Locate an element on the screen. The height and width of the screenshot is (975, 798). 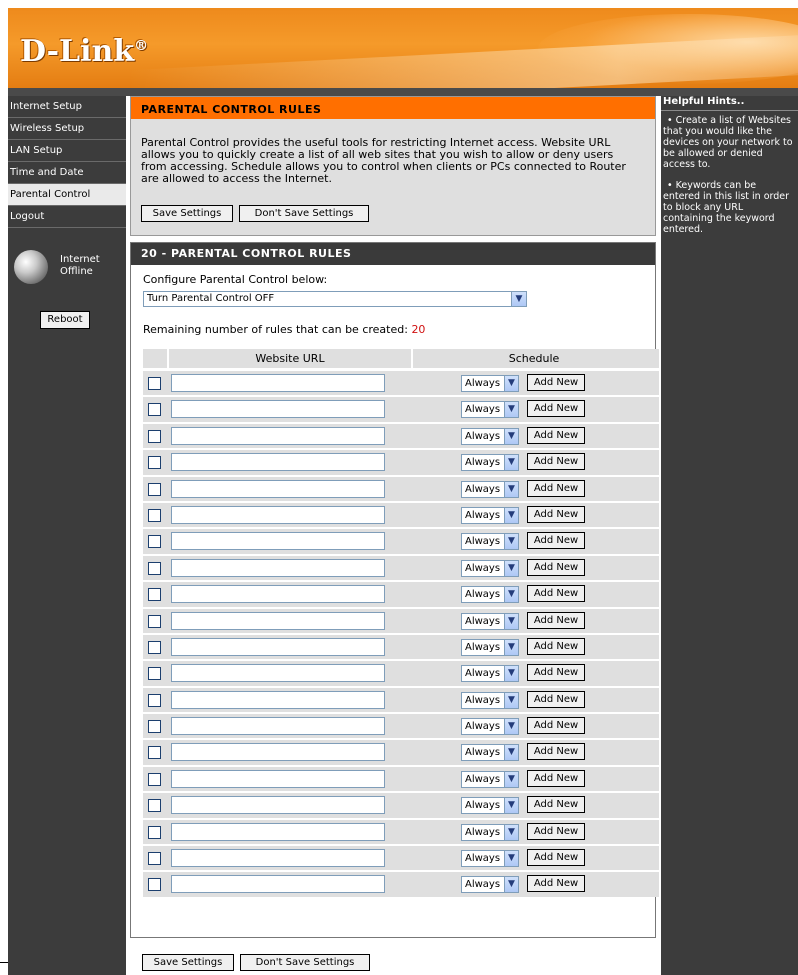
dont-save-settings-button-top: Don't Save Settings is located at coordinates (304, 213).